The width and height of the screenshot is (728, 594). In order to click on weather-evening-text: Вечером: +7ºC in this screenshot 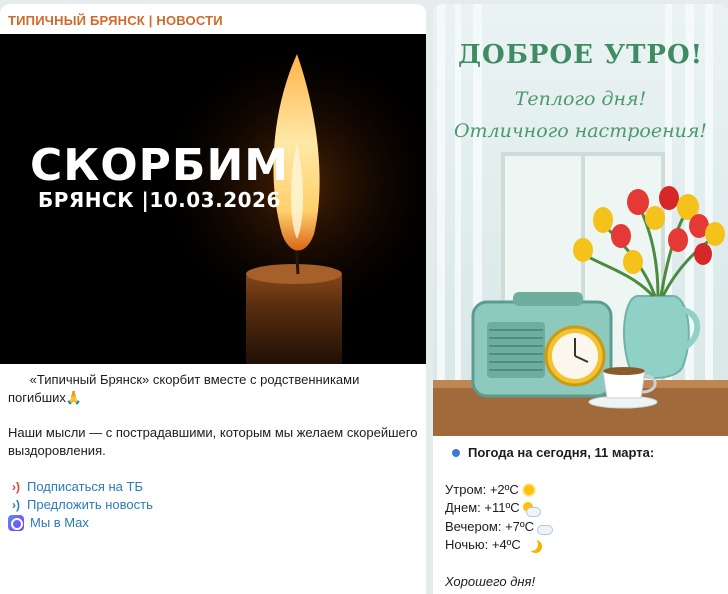, I will do `click(490, 526)`.